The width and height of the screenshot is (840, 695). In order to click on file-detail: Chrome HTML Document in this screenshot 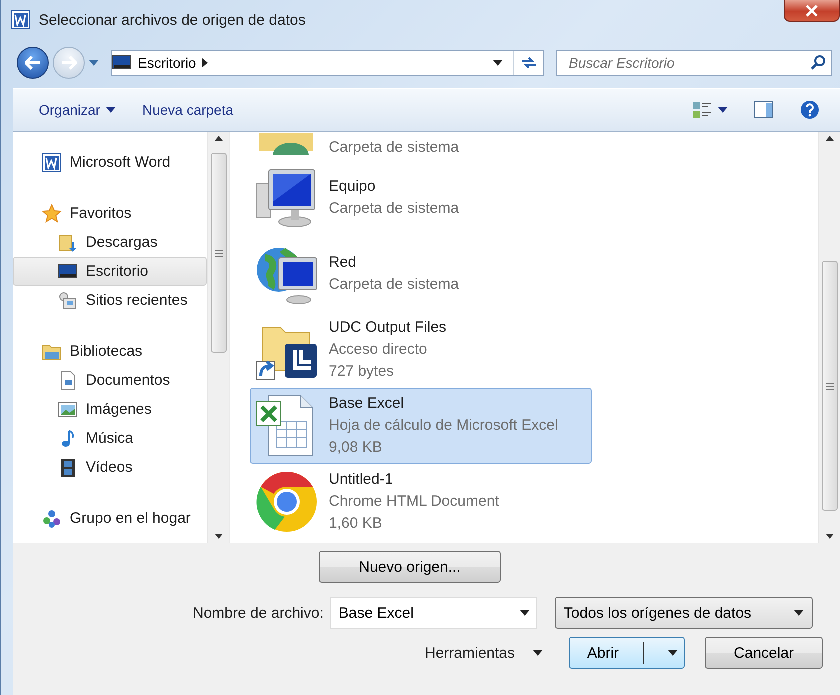, I will do `click(414, 502)`.